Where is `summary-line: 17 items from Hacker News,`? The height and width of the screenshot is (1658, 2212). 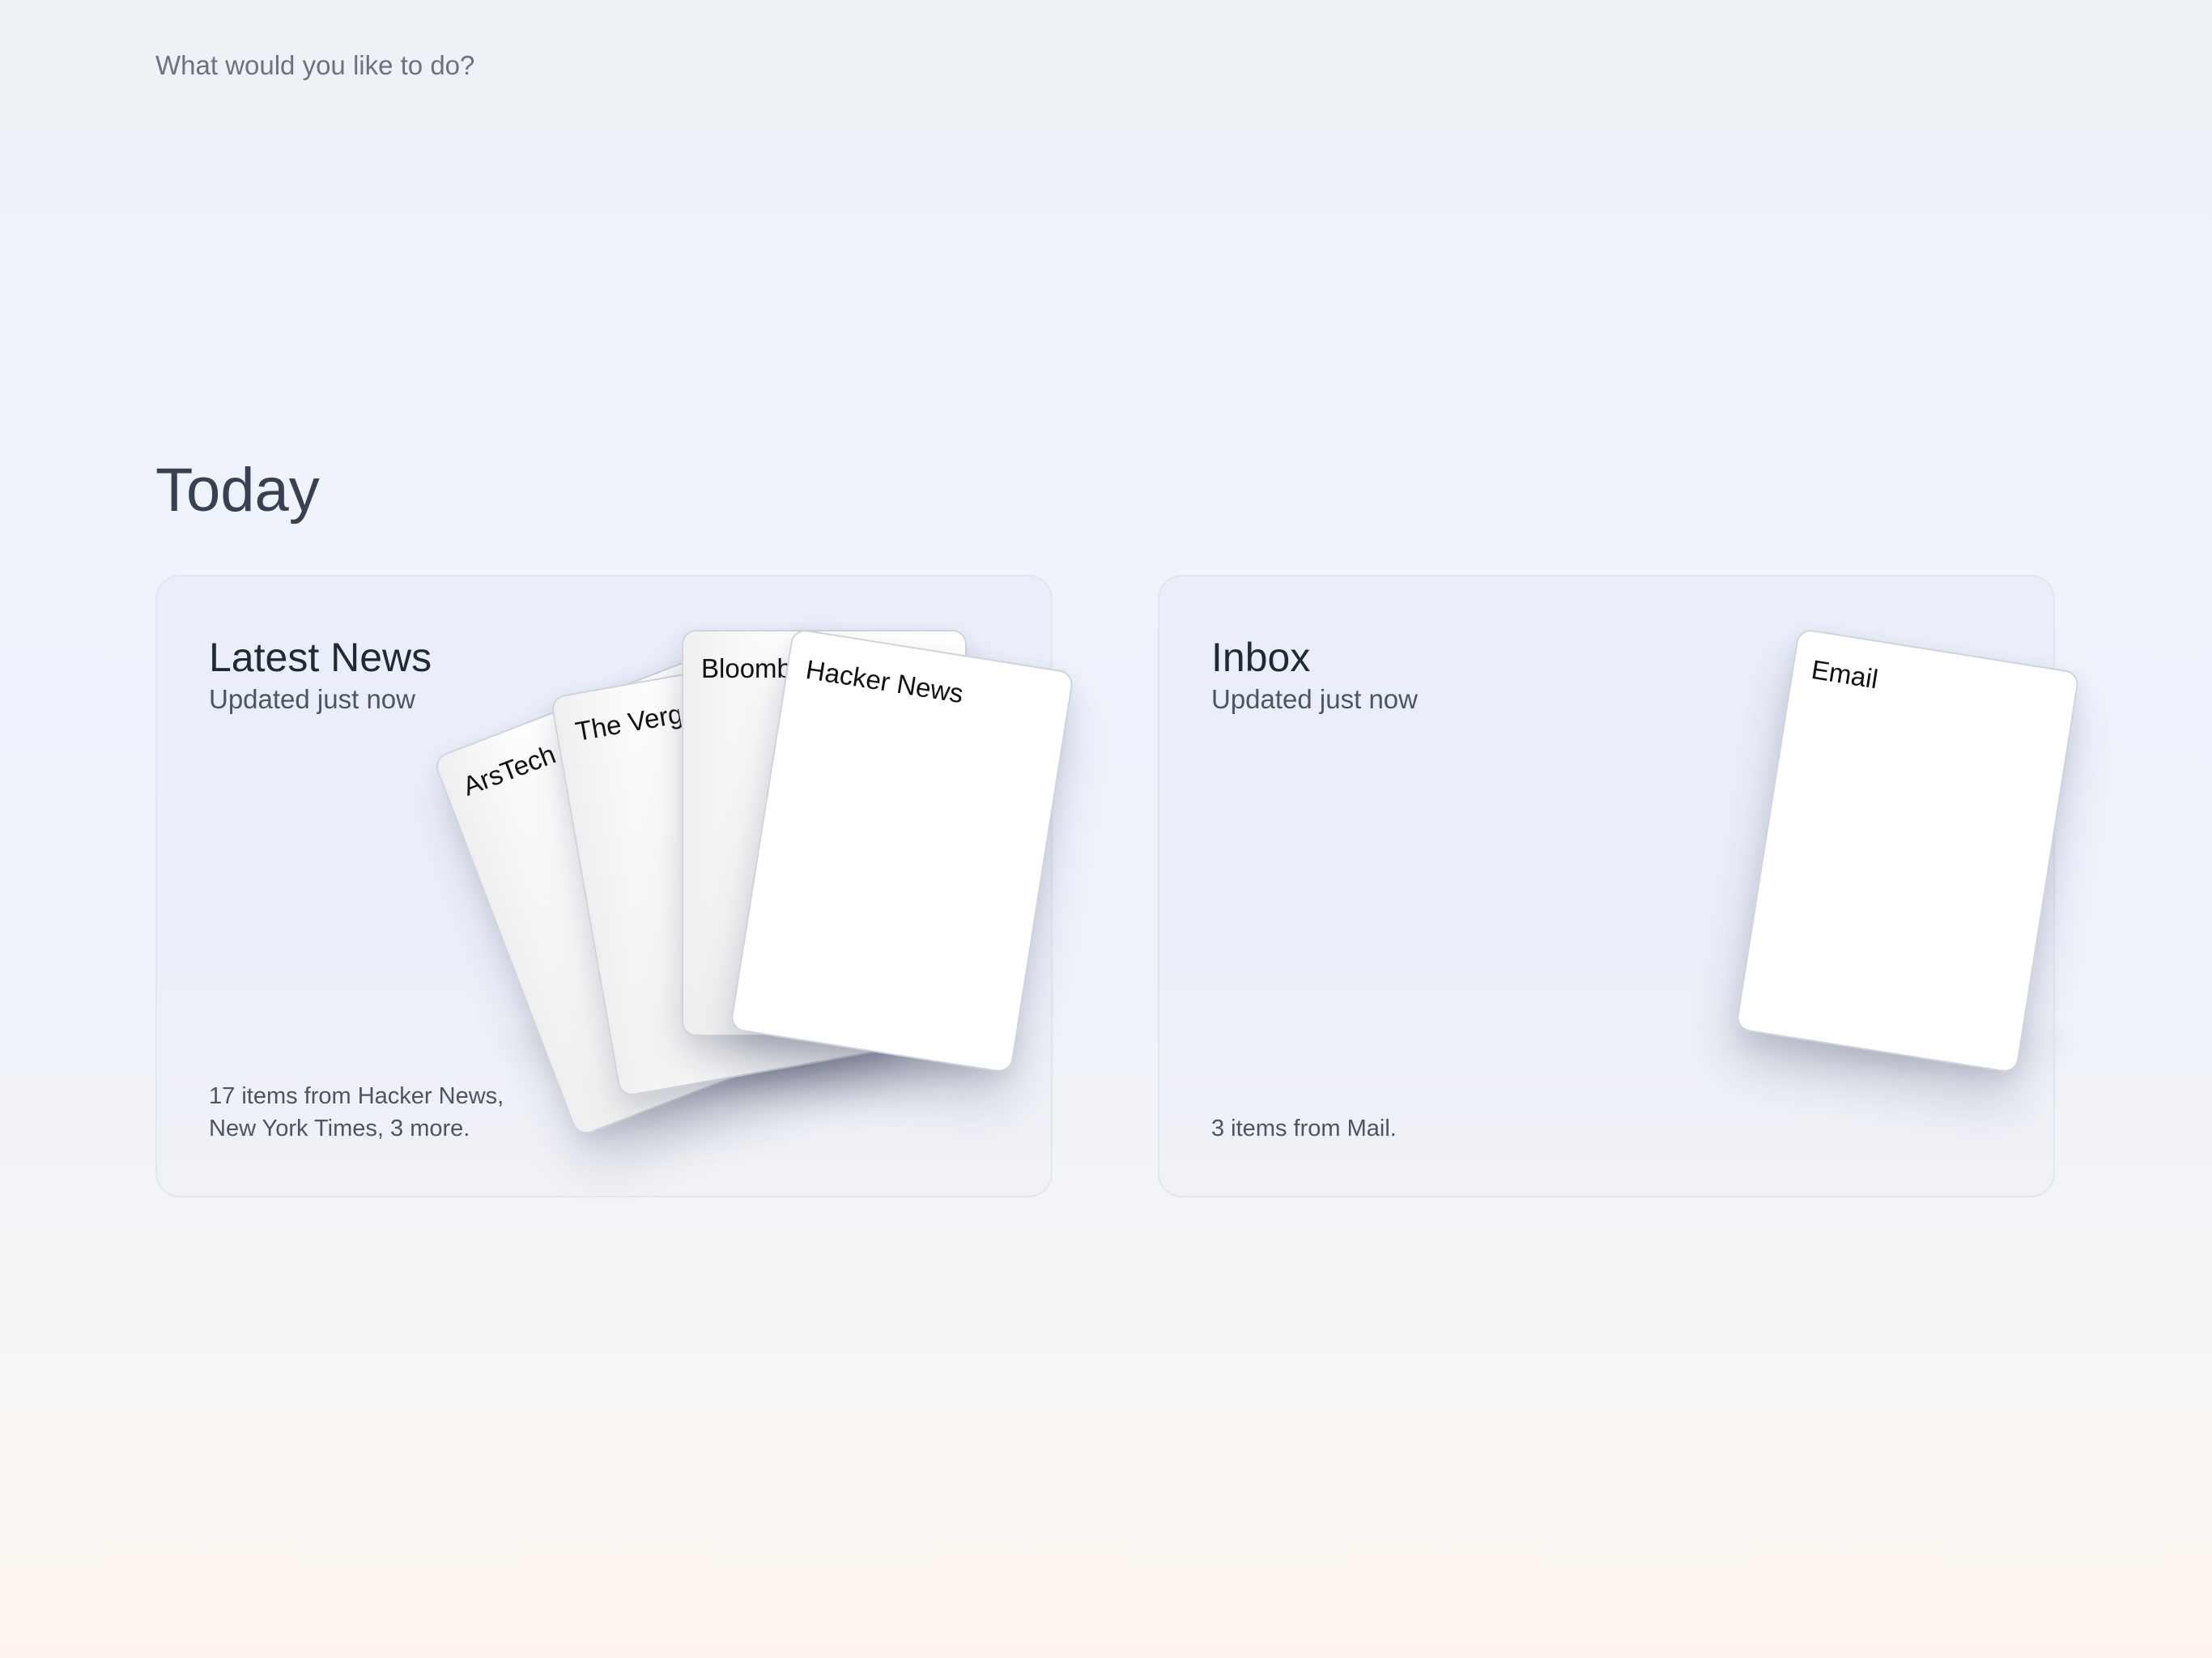
summary-line: 17 items from Hacker News, is located at coordinates (357, 1096).